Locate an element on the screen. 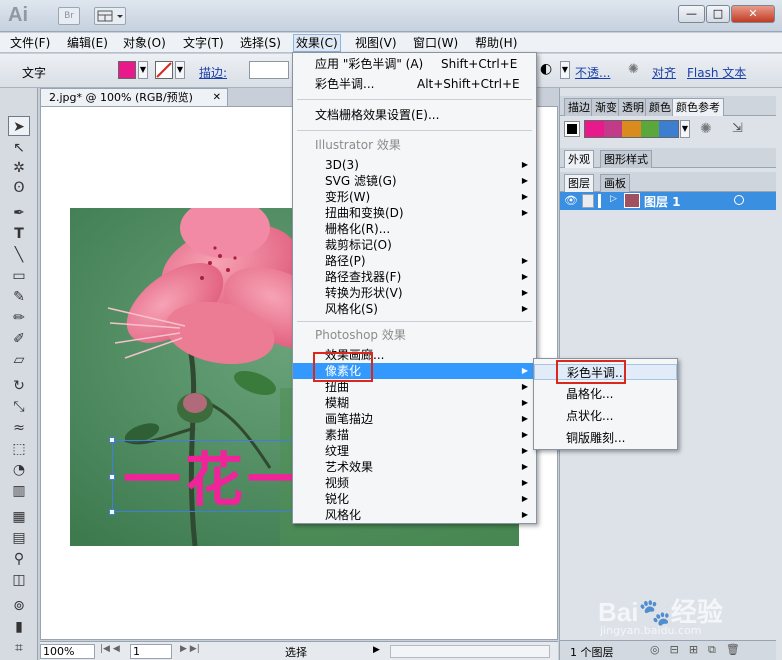 This screenshot has width=782, height=660. tab-appearance: 外观 is located at coordinates (579, 159).